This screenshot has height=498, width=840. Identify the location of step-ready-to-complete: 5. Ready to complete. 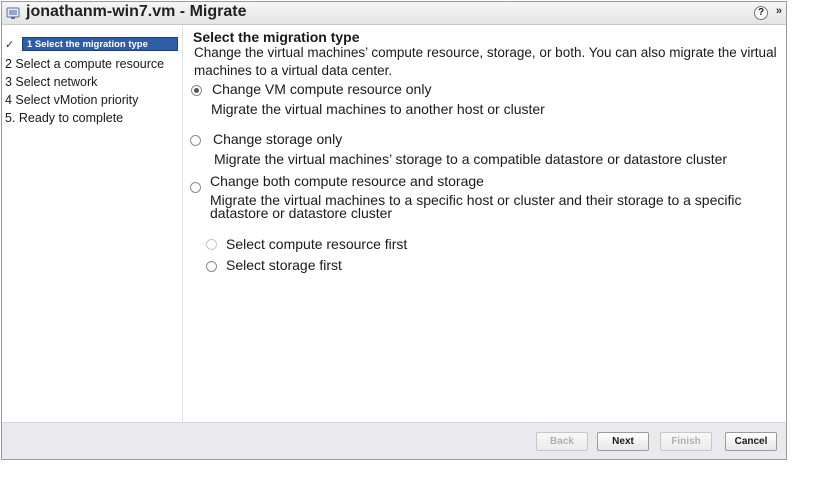
(64, 118).